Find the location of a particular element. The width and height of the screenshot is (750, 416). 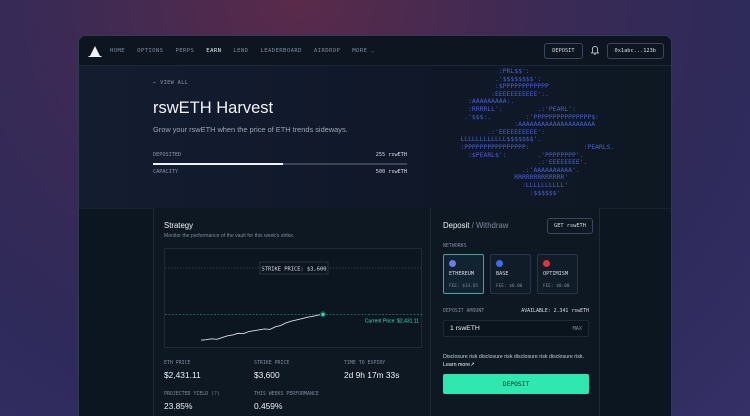

metric-label-weekly-performance: THIS WEEKS PERFORMANCE is located at coordinates (286, 394).